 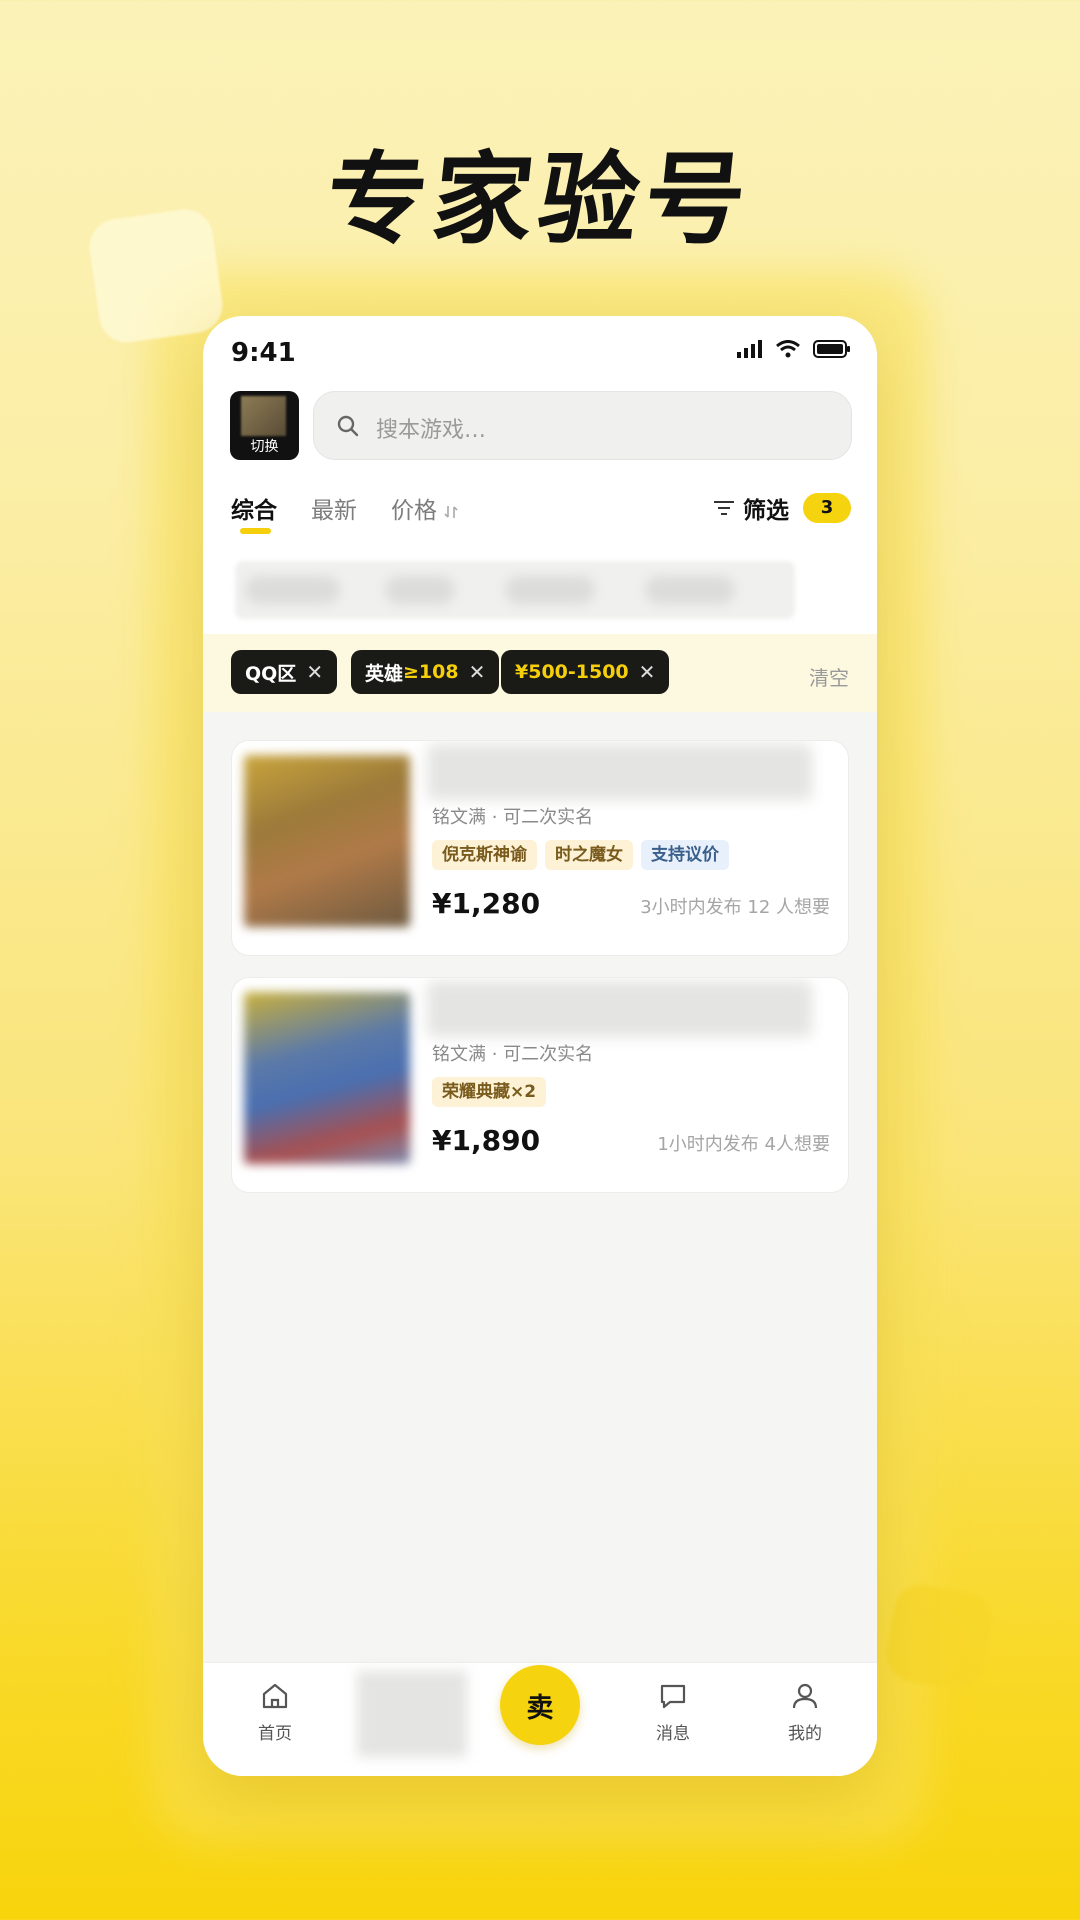 What do you see at coordinates (541, 516) in the screenshot?
I see `sort-tabs: 综合 最新 价格 筛选 3` at bounding box center [541, 516].